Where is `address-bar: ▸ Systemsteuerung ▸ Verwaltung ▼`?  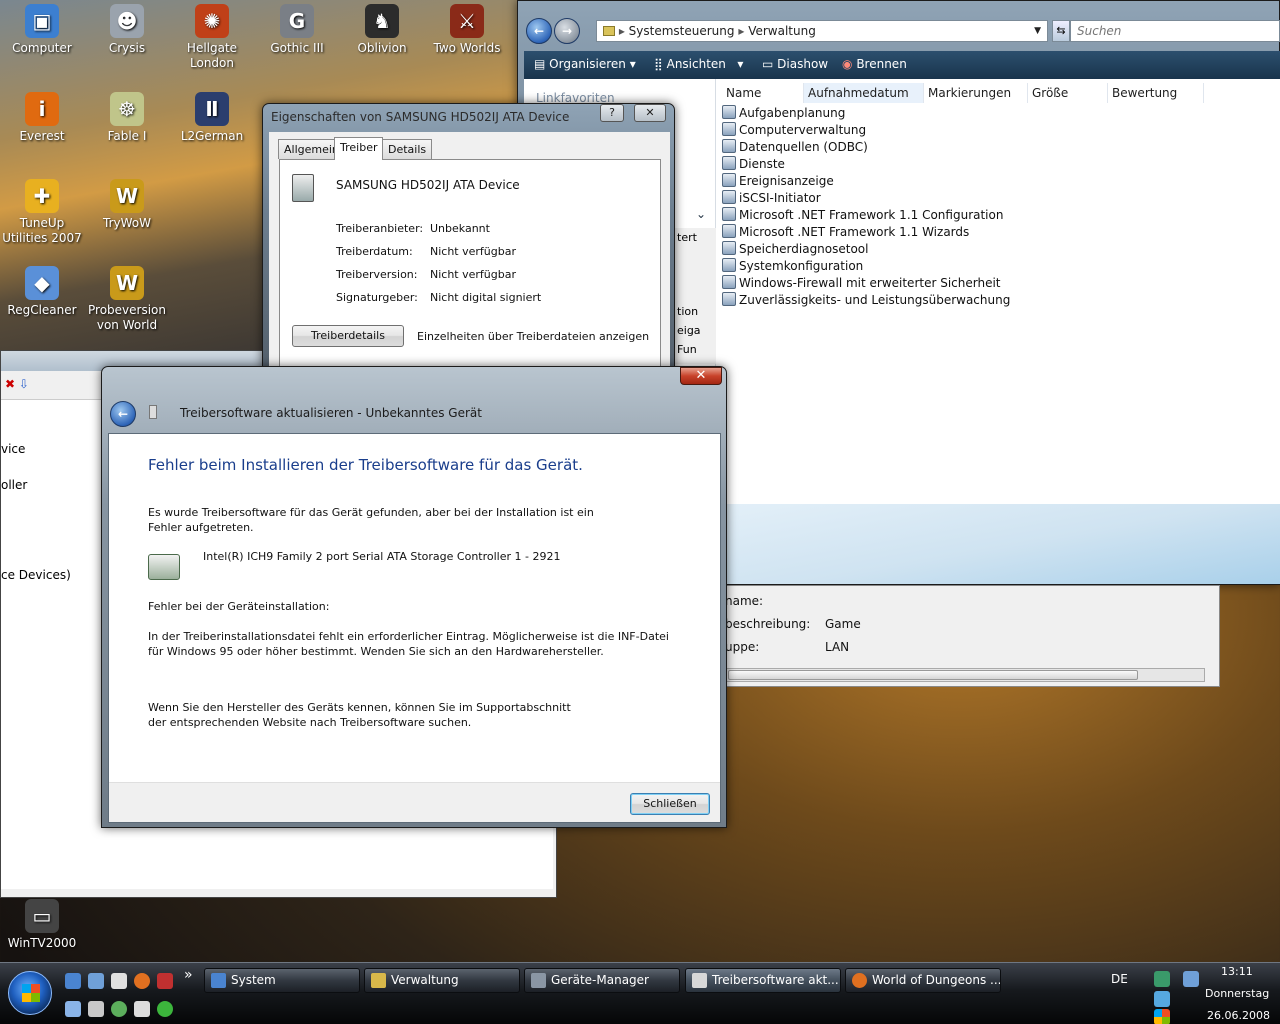
address-bar: ▸ Systemsteuerung ▸ Verwaltung ▼ is located at coordinates (822, 31).